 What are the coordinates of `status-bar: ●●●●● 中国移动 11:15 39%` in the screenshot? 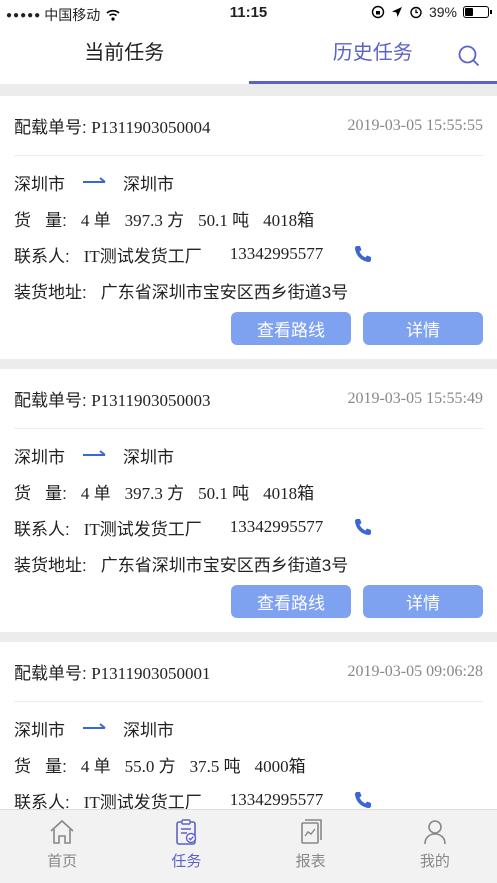 It's located at (248, 13).